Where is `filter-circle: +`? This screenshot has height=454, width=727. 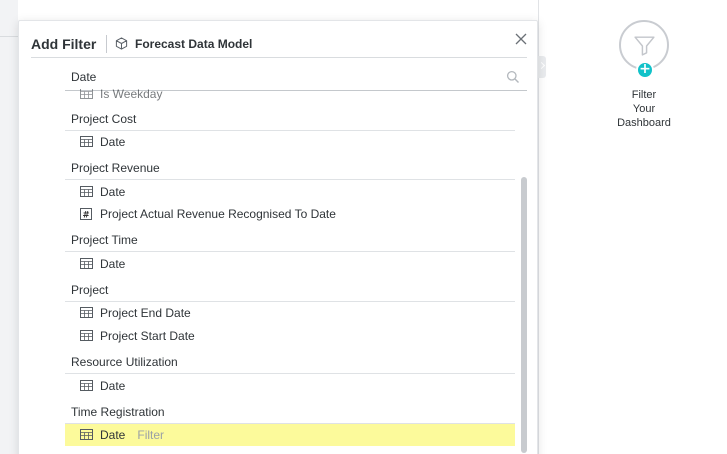
filter-circle: + is located at coordinates (644, 49).